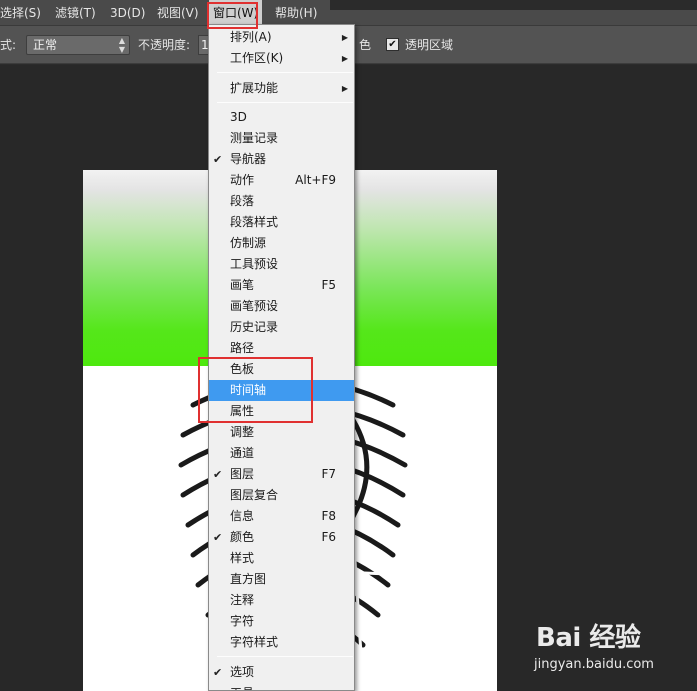 This screenshot has height=691, width=697. I want to click on menu-item-extensions: 扩展功能 ▶, so click(281, 88).